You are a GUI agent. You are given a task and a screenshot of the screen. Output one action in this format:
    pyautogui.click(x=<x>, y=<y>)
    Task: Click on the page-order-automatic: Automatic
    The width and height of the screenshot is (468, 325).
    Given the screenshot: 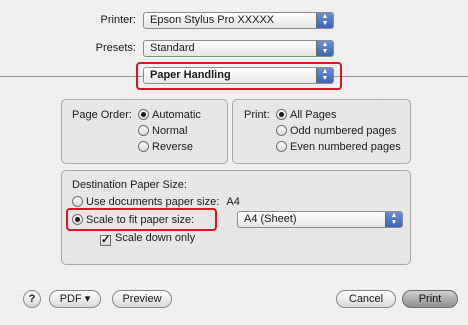 What is the action you would take?
    pyautogui.click(x=169, y=115)
    